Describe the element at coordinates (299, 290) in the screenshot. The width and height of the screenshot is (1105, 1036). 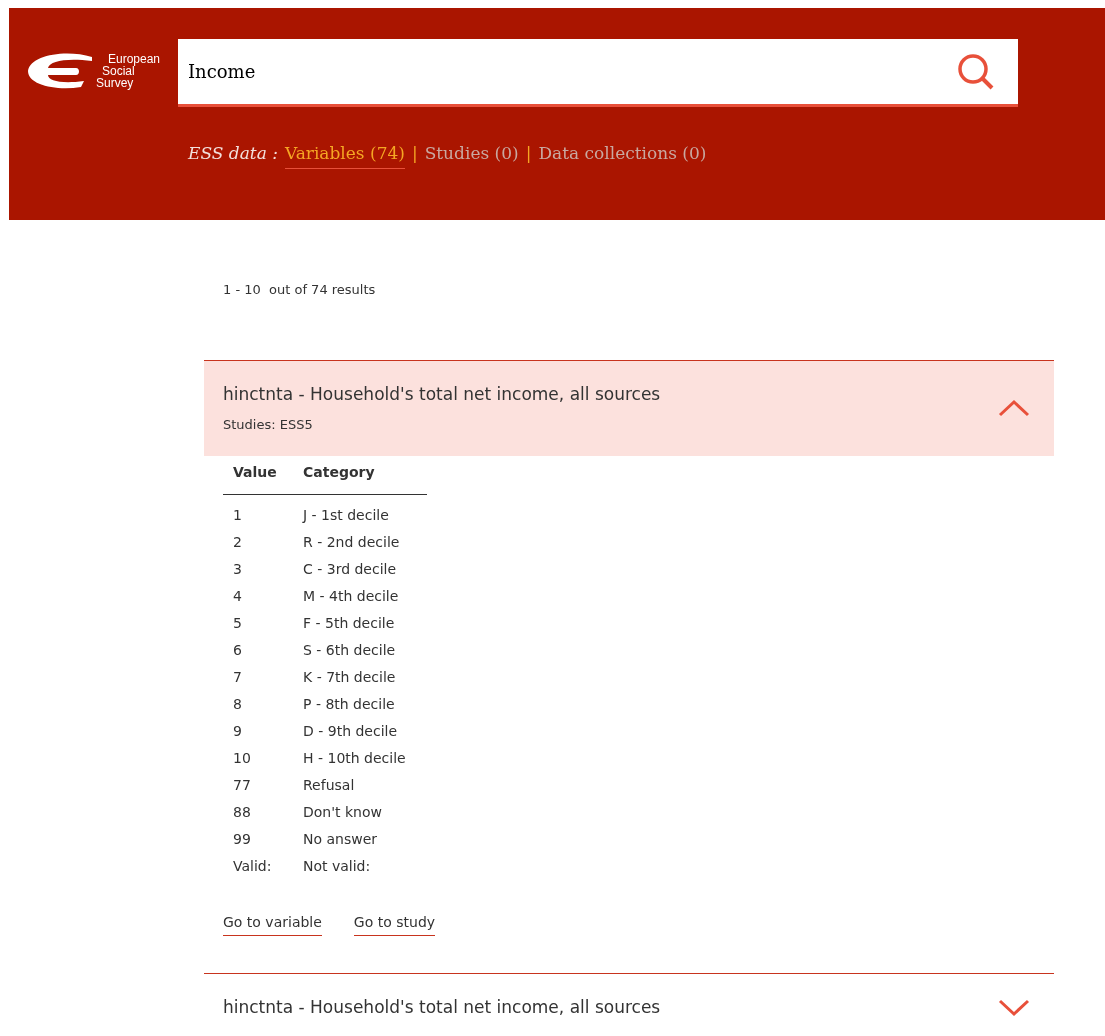
I see `results-count: 1 - 10 out of 74 results` at that location.